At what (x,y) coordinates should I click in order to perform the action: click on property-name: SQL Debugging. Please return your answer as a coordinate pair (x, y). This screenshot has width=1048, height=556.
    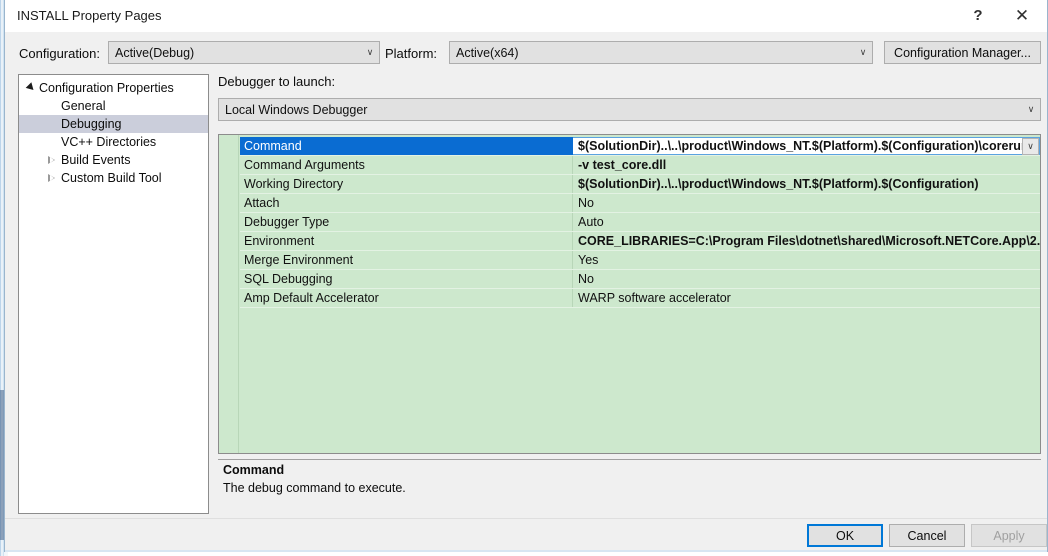
    Looking at the image, I should click on (406, 279).